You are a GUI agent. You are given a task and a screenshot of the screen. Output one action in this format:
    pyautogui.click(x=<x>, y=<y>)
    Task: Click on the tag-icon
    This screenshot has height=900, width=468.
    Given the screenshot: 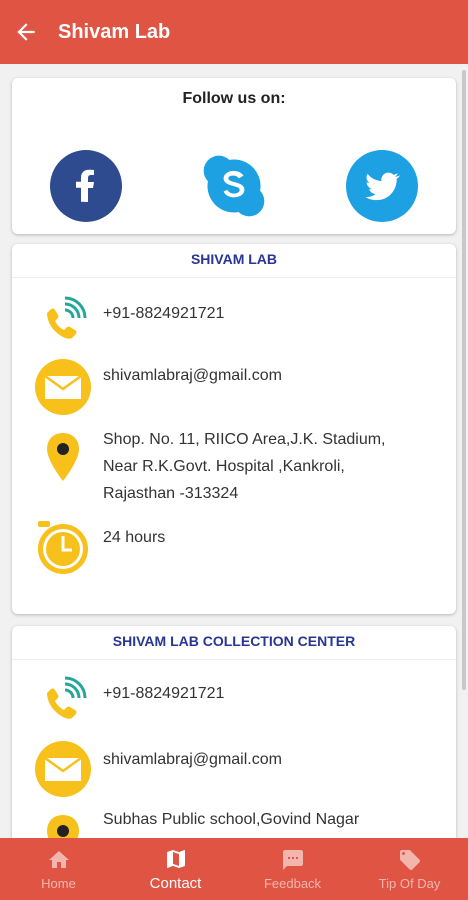 What is the action you would take?
    pyautogui.click(x=410, y=860)
    